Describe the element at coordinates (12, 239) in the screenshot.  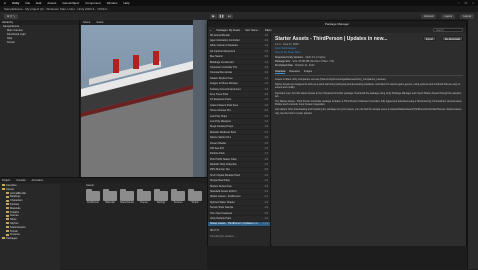
I see `folder-label: Packages` at that location.